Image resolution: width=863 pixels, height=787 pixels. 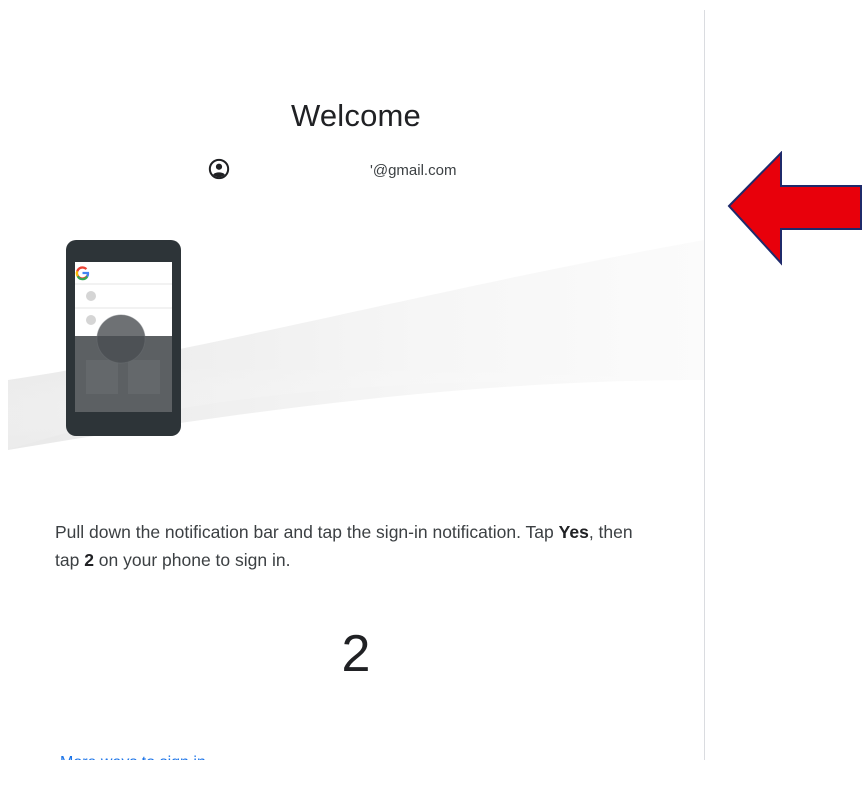 What do you see at coordinates (192, 560) in the screenshot?
I see `instructions-part3: on your phone to sign in.` at bounding box center [192, 560].